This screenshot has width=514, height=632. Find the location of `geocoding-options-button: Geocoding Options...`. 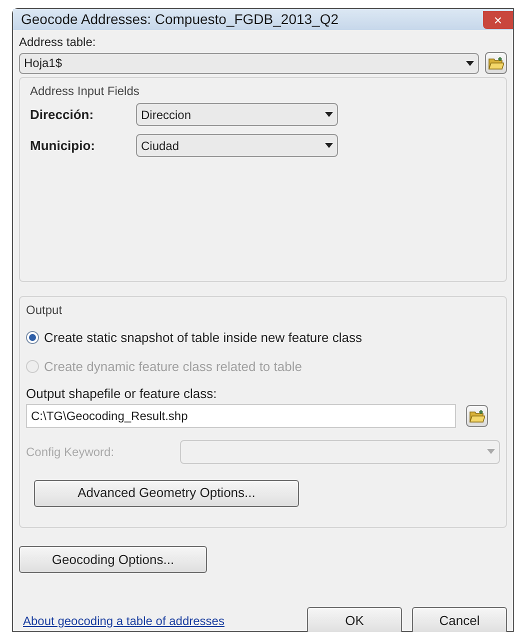

geocoding-options-button: Geocoding Options... is located at coordinates (113, 559).